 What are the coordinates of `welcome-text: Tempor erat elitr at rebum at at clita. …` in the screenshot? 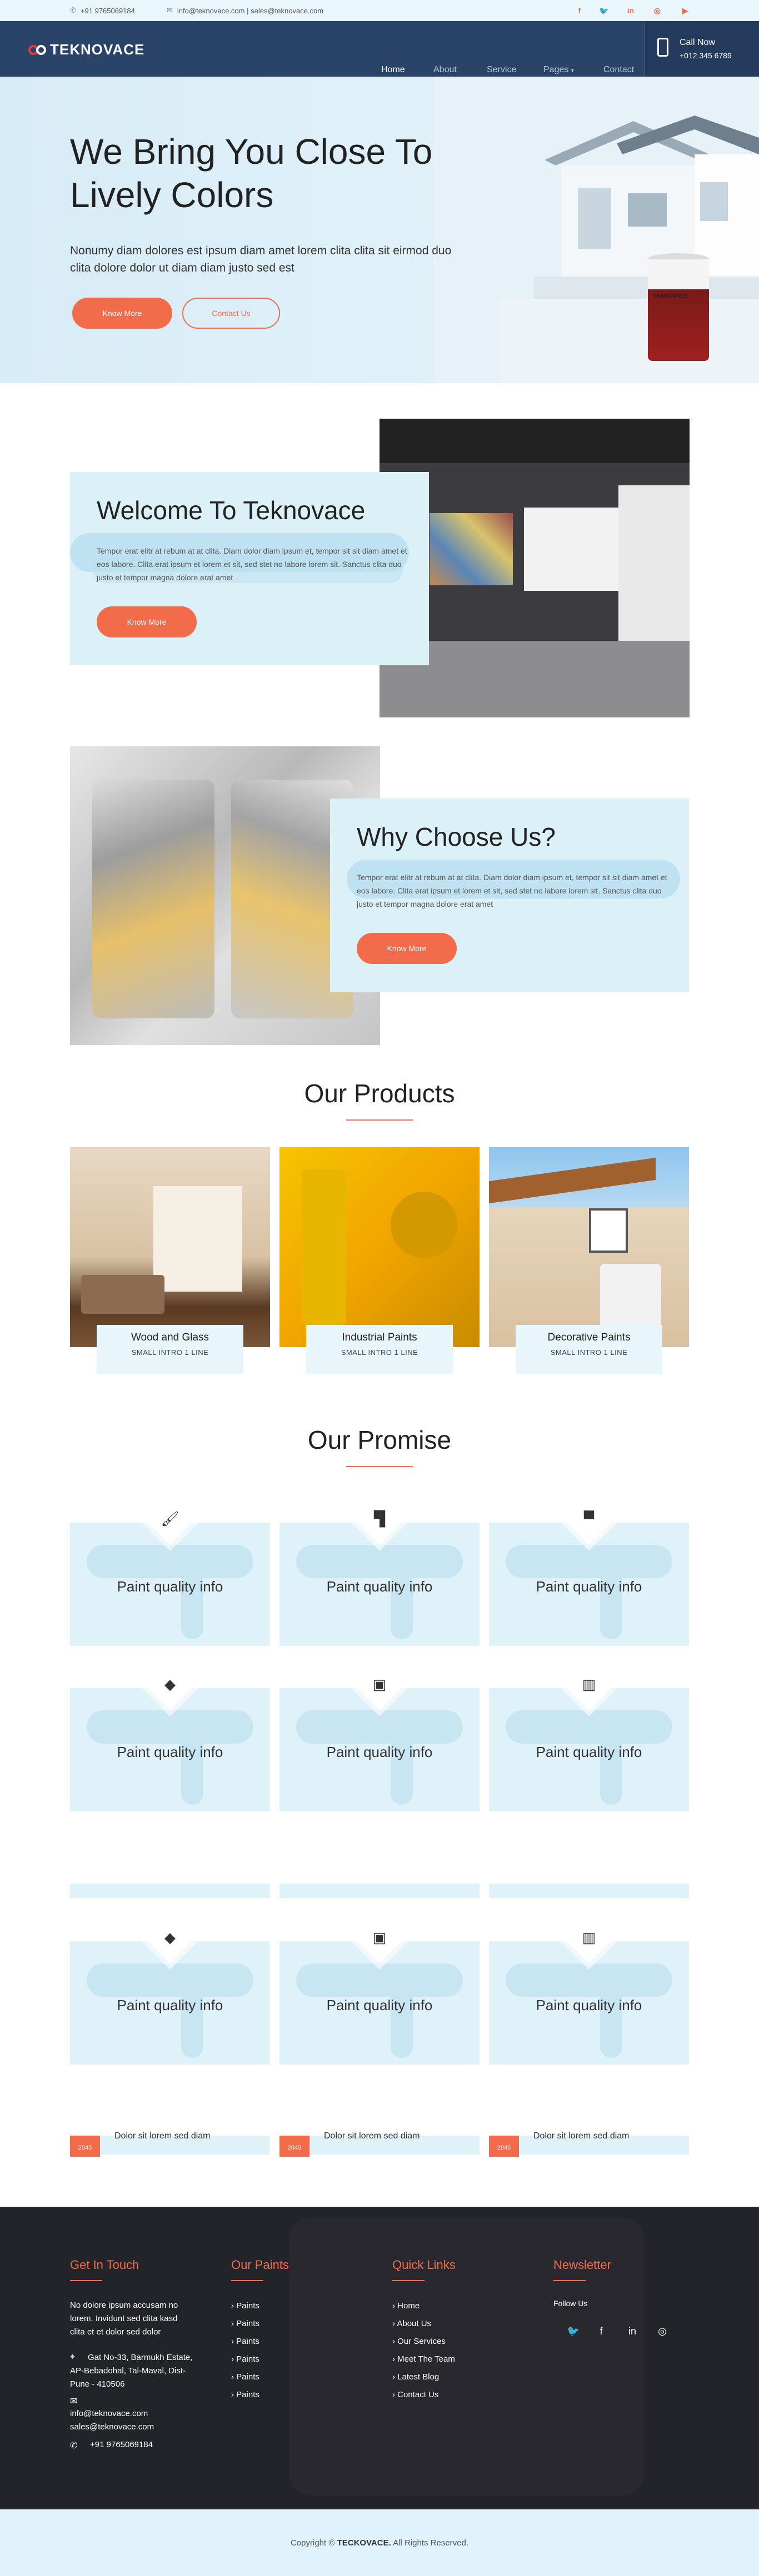 It's located at (252, 564).